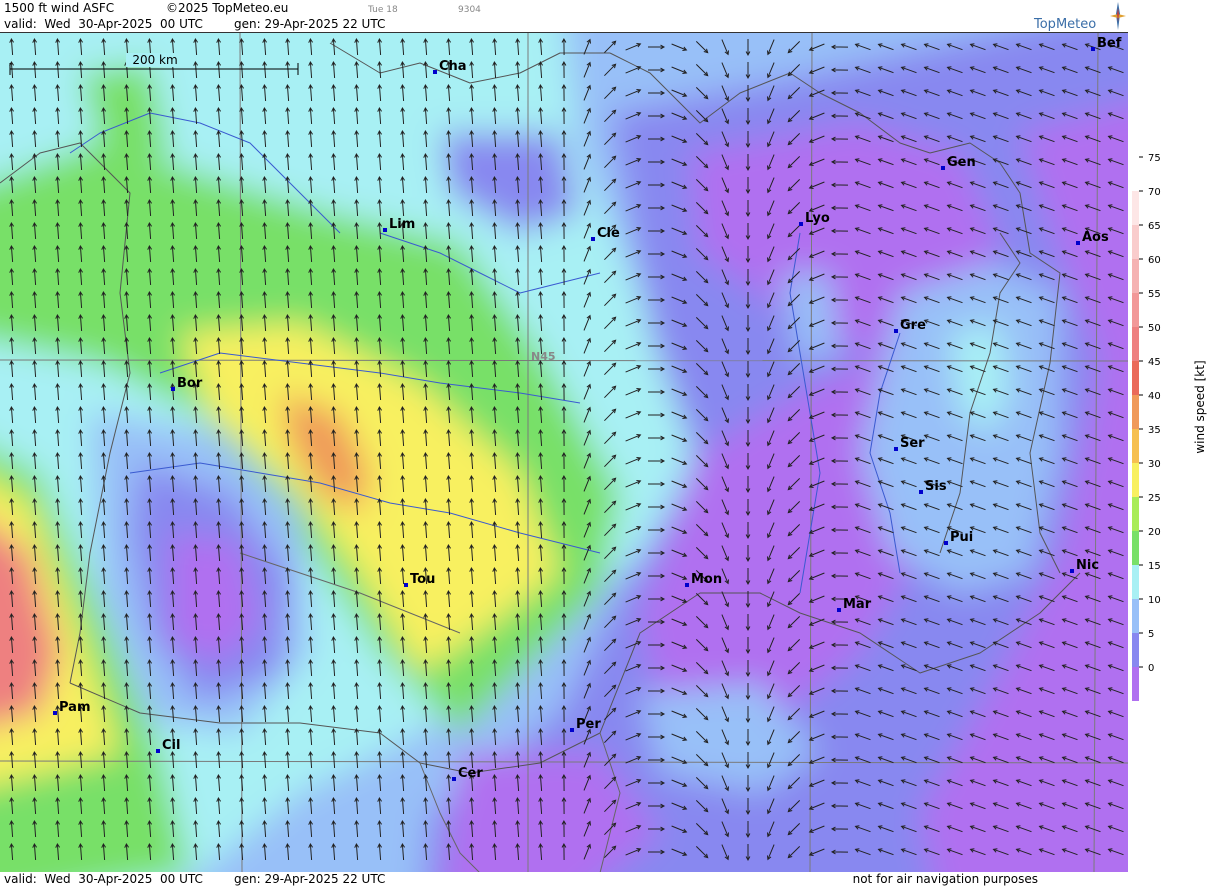  What do you see at coordinates (103, 879) in the screenshot?
I see `footer-valid-time: valid: Wed 30-Apr-2025 00 UTC` at bounding box center [103, 879].